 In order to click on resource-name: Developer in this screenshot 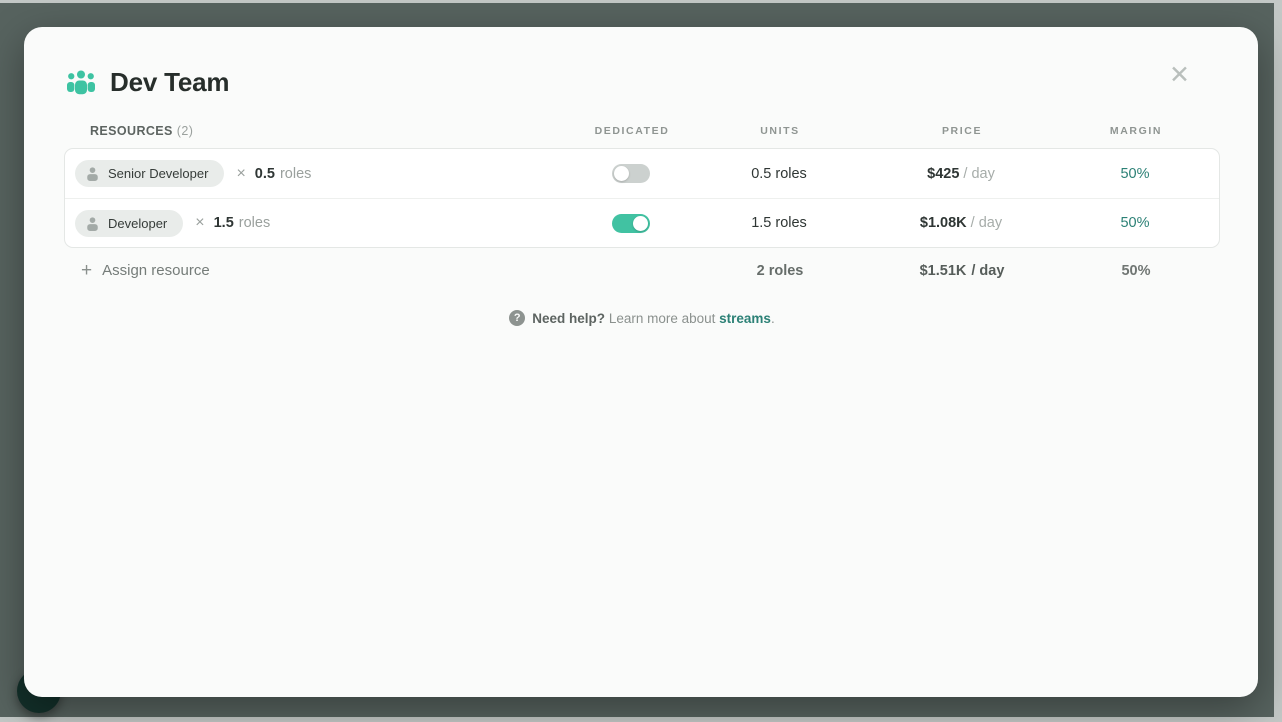, I will do `click(138, 223)`.